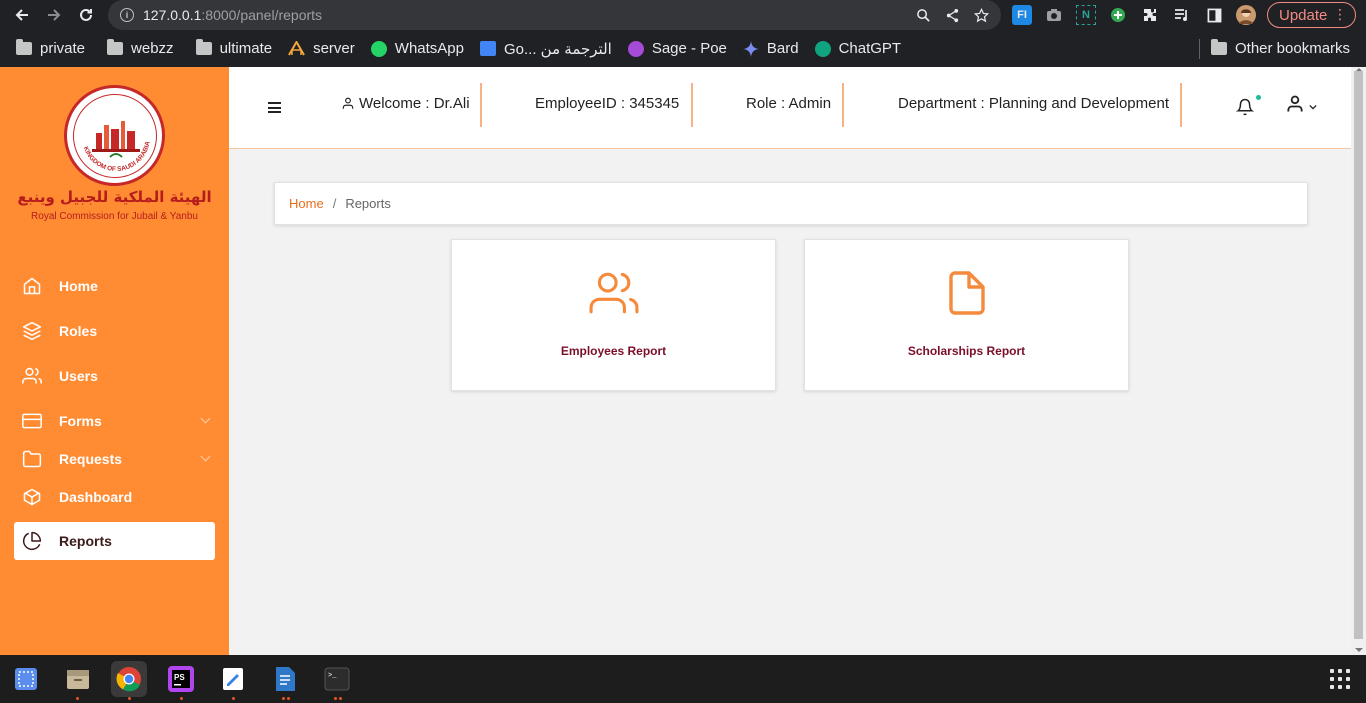 The height and width of the screenshot is (703, 1366). What do you see at coordinates (233, 48) in the screenshot?
I see `bookmark-ultimate: ultimate` at bounding box center [233, 48].